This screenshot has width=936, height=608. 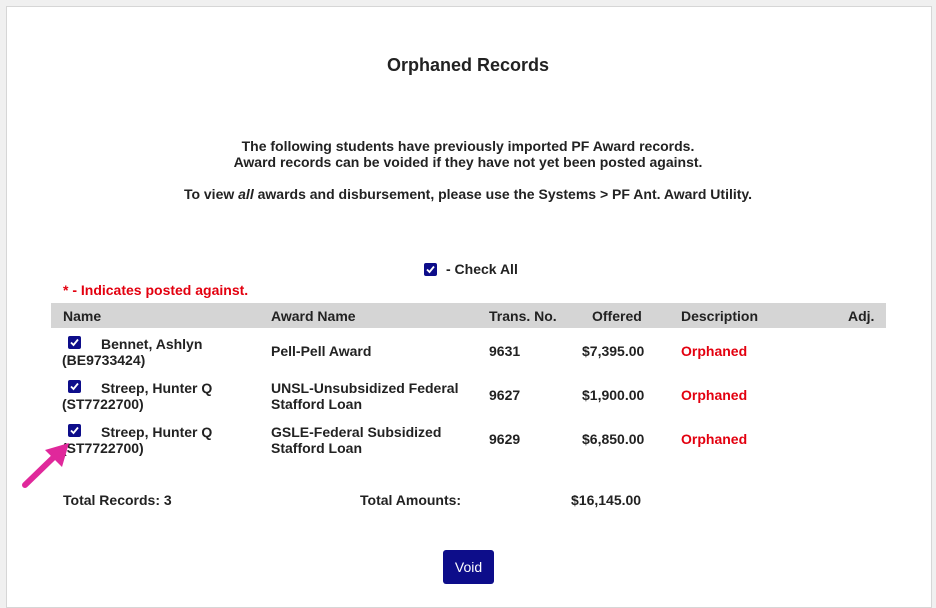 I want to click on trans-no: 9627, so click(x=505, y=395).